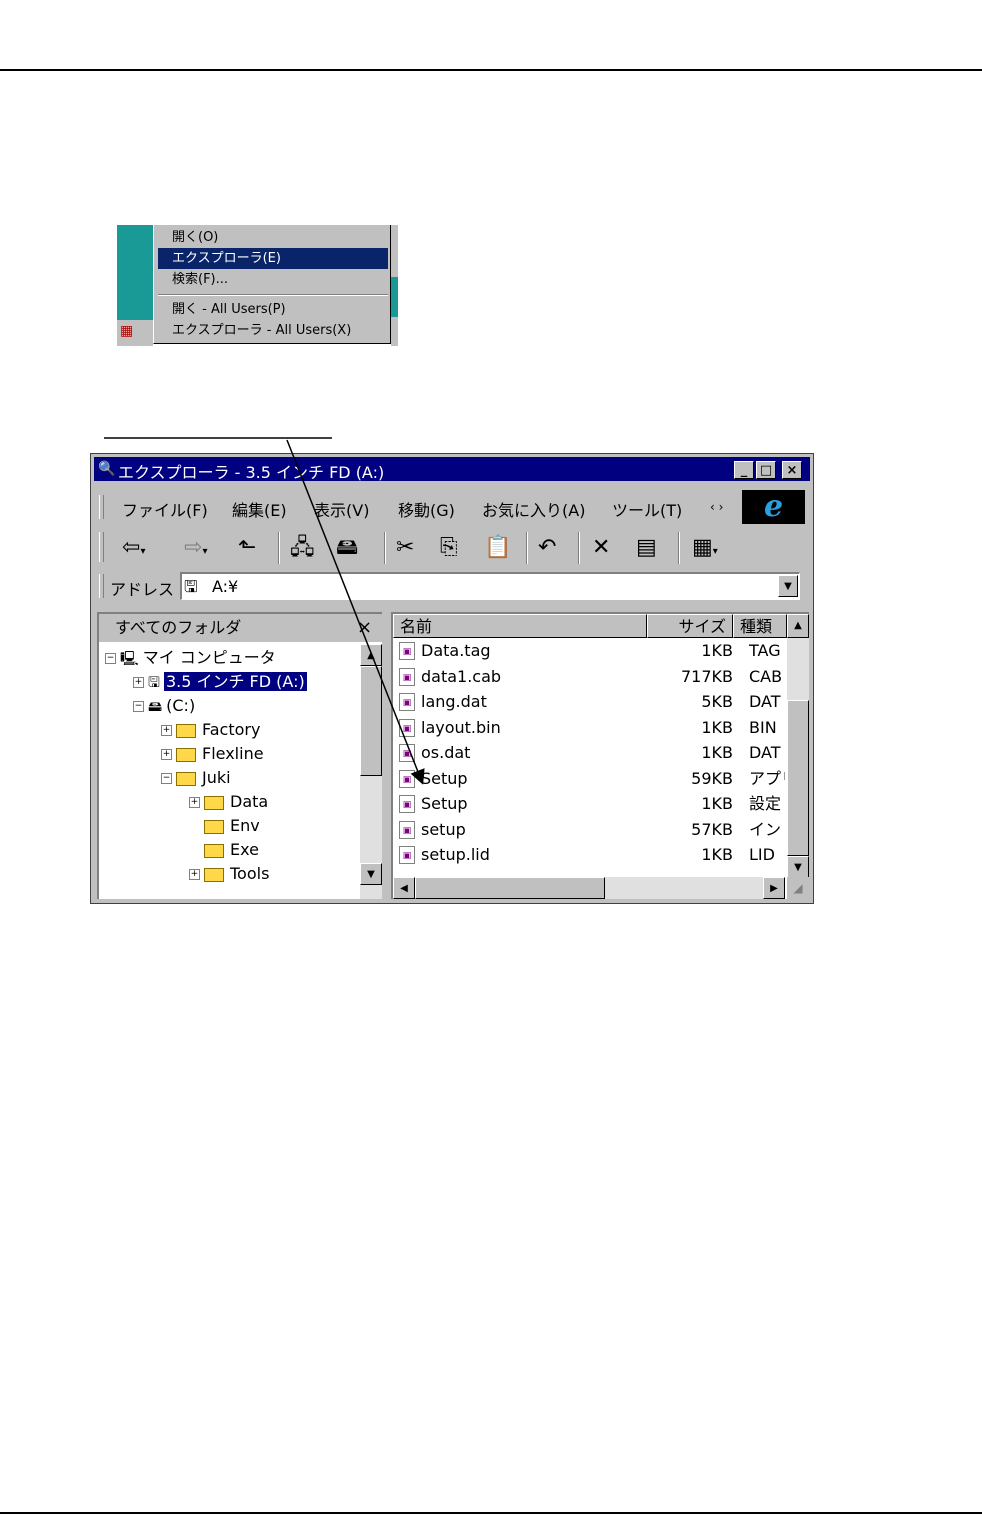 The height and width of the screenshot is (1516, 982). What do you see at coordinates (705, 548) in the screenshot?
I see `views-icon: ▦▾` at bounding box center [705, 548].